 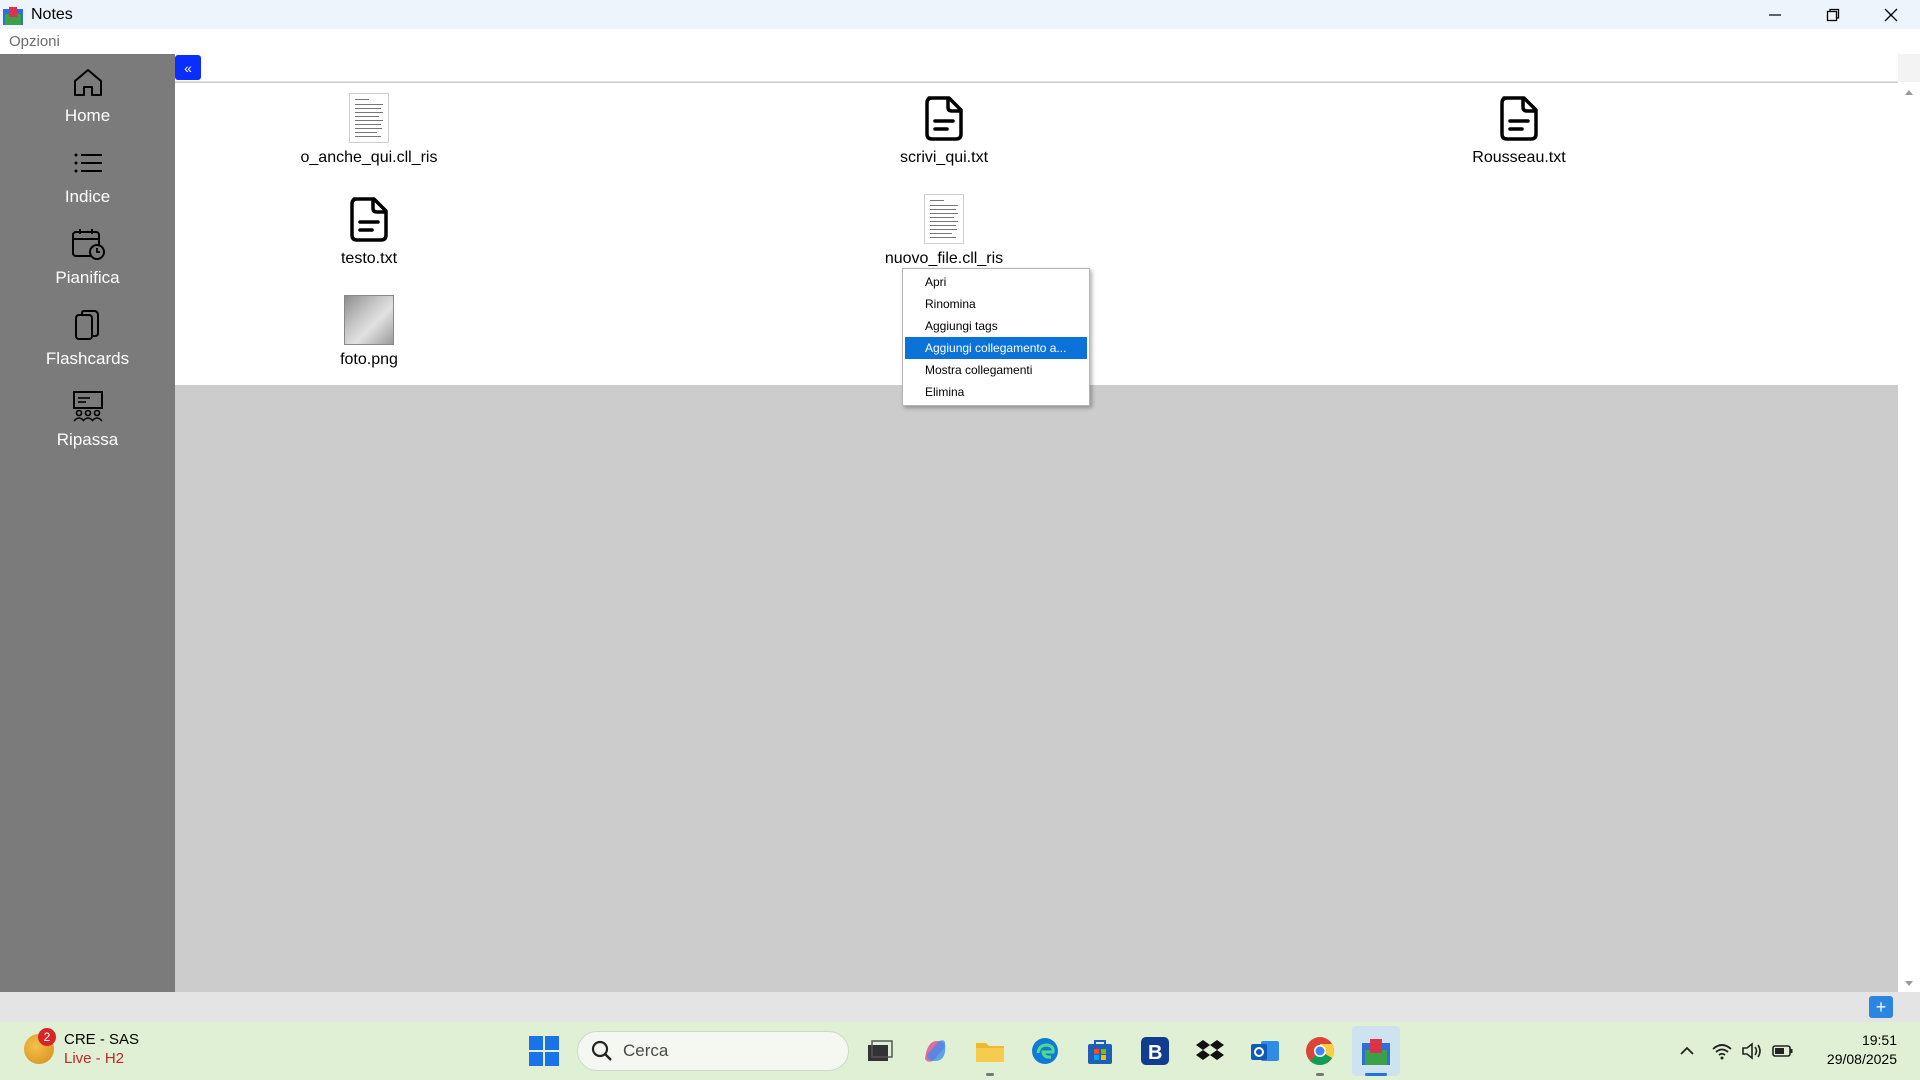 What do you see at coordinates (369, 157) in the screenshot?
I see `file-name: o_anche_qui.cll_ris` at bounding box center [369, 157].